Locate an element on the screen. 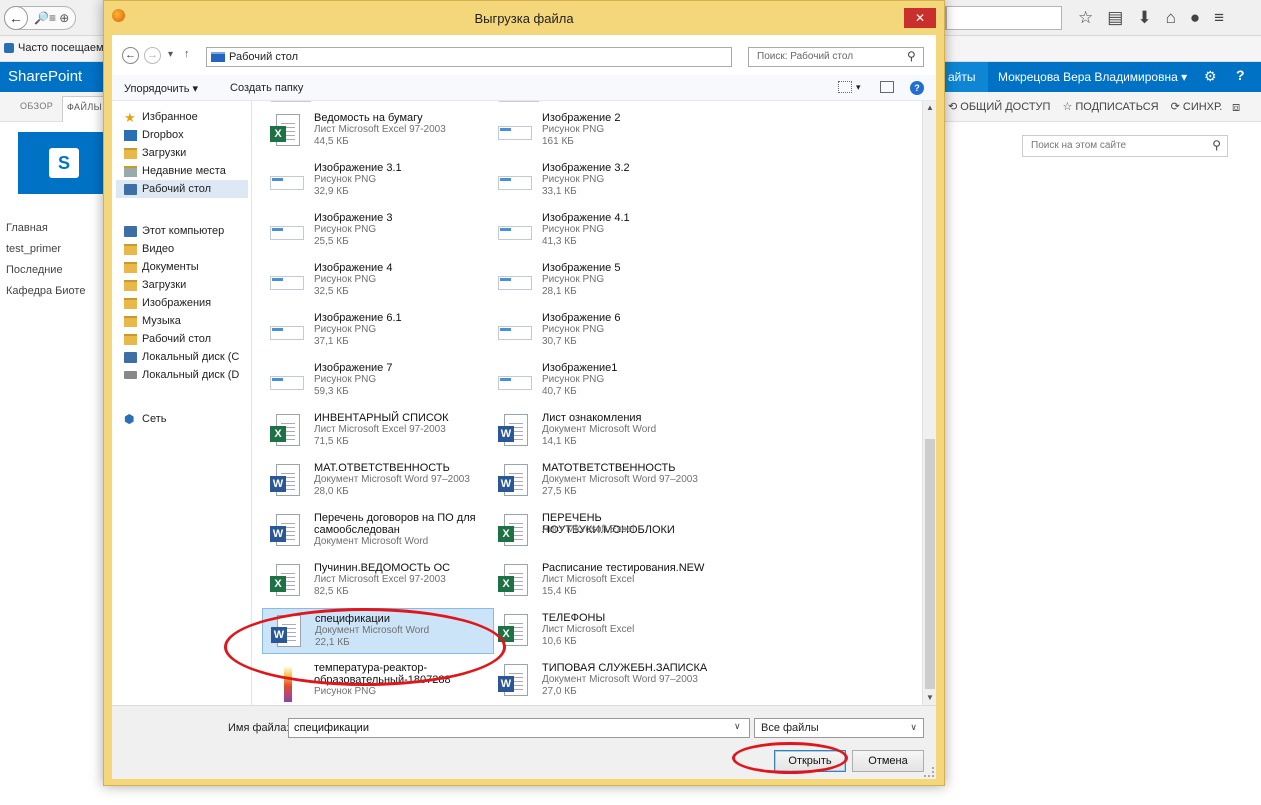 This screenshot has height=805, width=1261. nav-downloads-pc: Загрузки is located at coordinates (155, 285).